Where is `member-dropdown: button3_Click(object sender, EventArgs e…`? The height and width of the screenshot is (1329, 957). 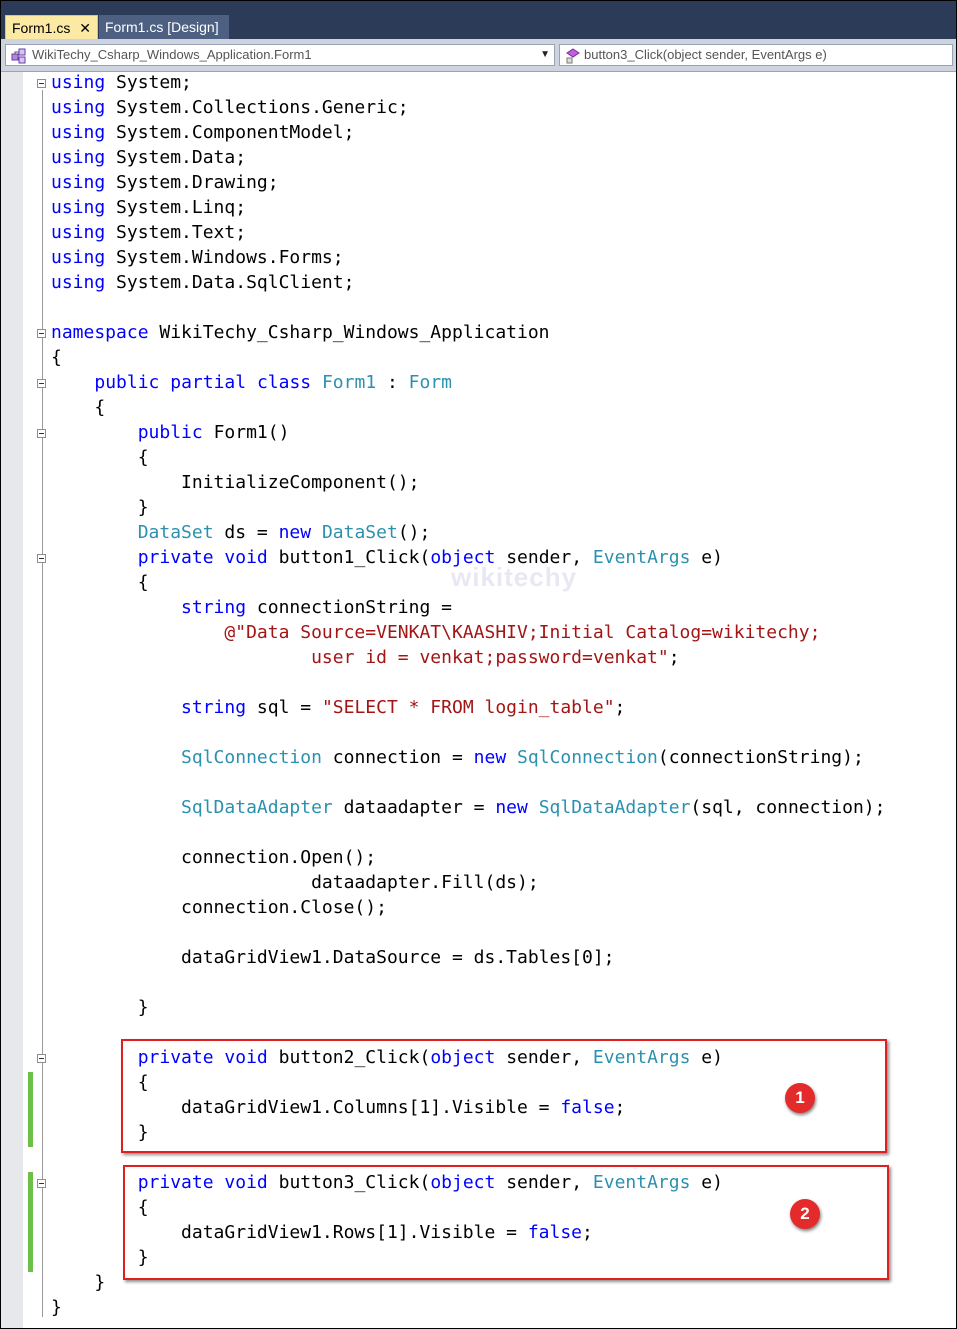
member-dropdown: button3_Click(object sender, EventArgs e… is located at coordinates (756, 55).